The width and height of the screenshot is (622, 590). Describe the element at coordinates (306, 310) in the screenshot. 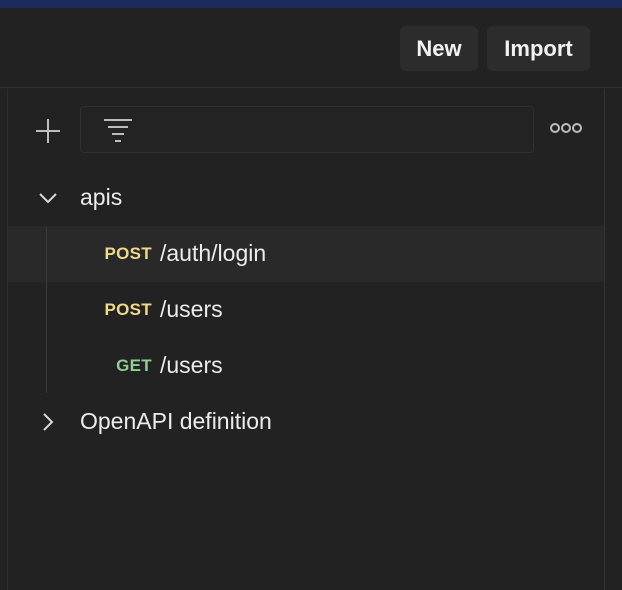

I see `request-item: POST /users` at that location.